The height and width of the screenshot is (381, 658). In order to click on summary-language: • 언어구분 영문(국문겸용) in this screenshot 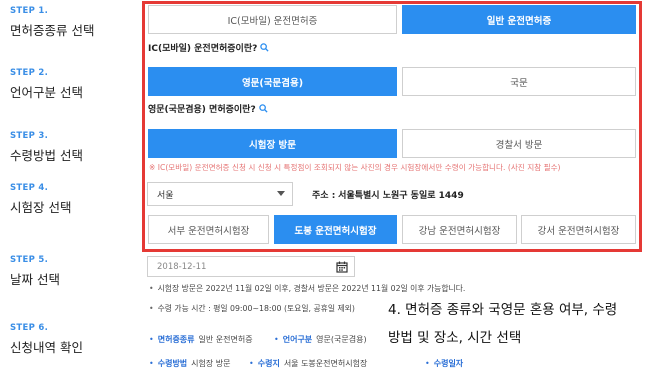, I will do `click(320, 339)`.